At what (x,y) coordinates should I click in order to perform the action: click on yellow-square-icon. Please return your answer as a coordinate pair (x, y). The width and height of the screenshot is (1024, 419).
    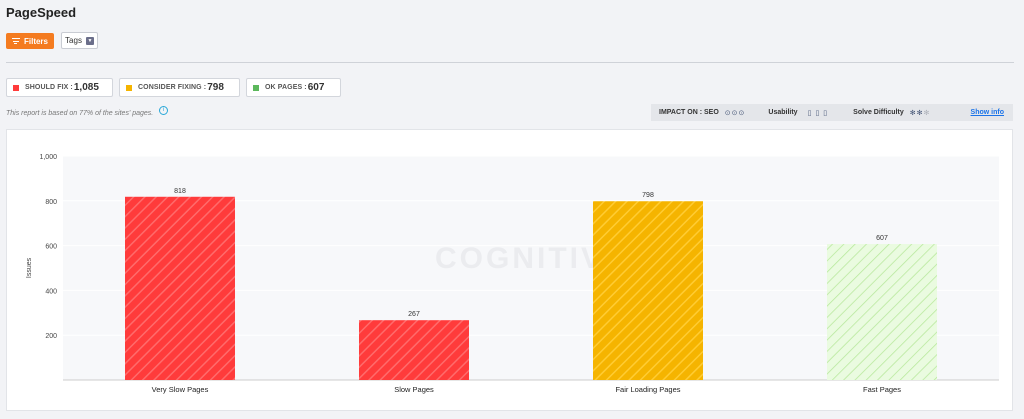
    Looking at the image, I should click on (129, 87).